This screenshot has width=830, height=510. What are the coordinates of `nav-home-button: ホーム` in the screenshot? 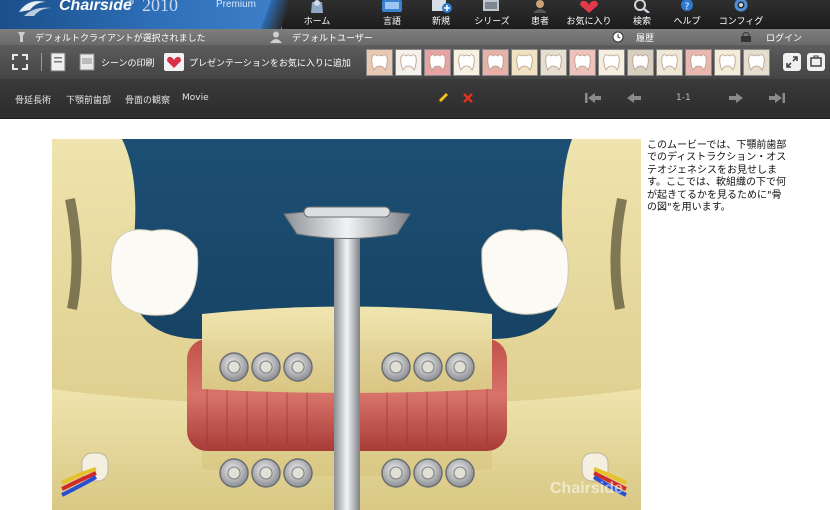 It's located at (317, 14).